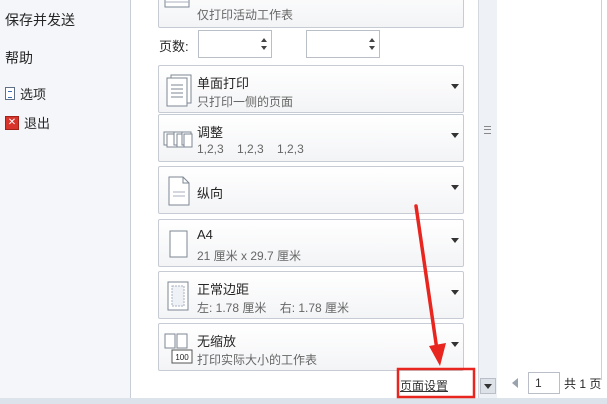 The image size is (607, 404). What do you see at coordinates (343, 44) in the screenshot?
I see `pages-to-input` at bounding box center [343, 44].